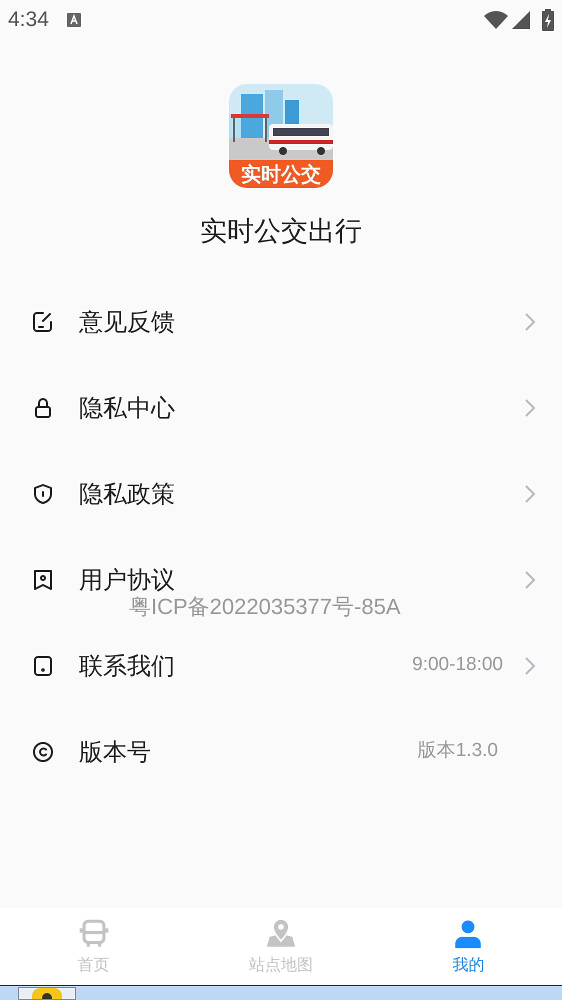 This screenshot has width=562, height=1000. I want to click on menu-label: 隐私中心, so click(127, 408).